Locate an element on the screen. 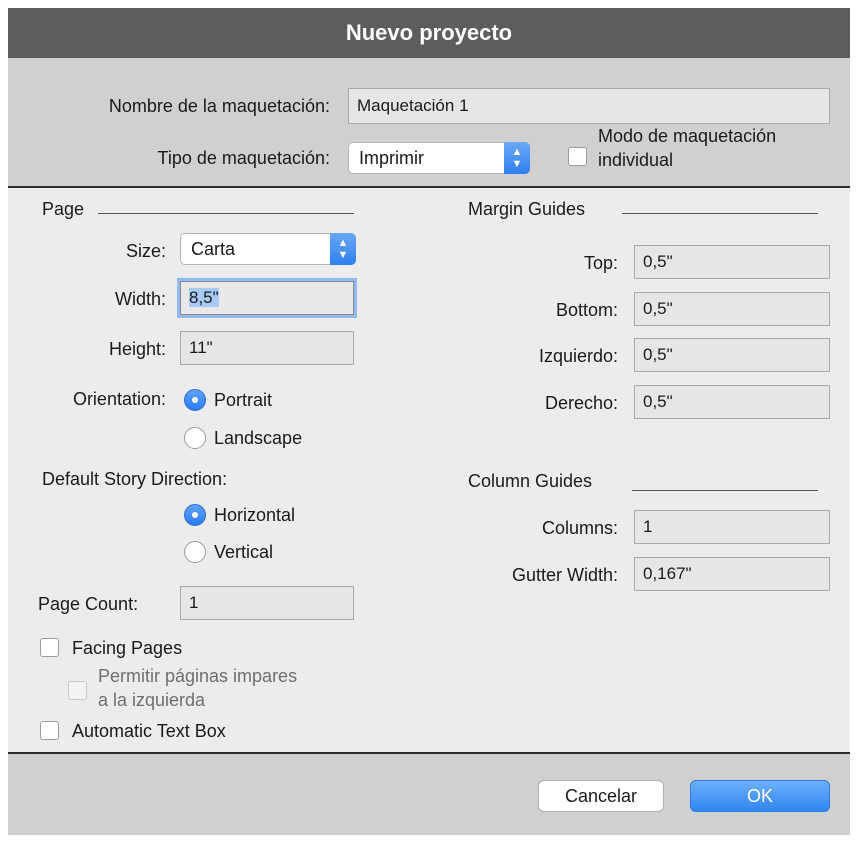 The height and width of the screenshot is (841, 859). page-section-divider is located at coordinates (226, 213).